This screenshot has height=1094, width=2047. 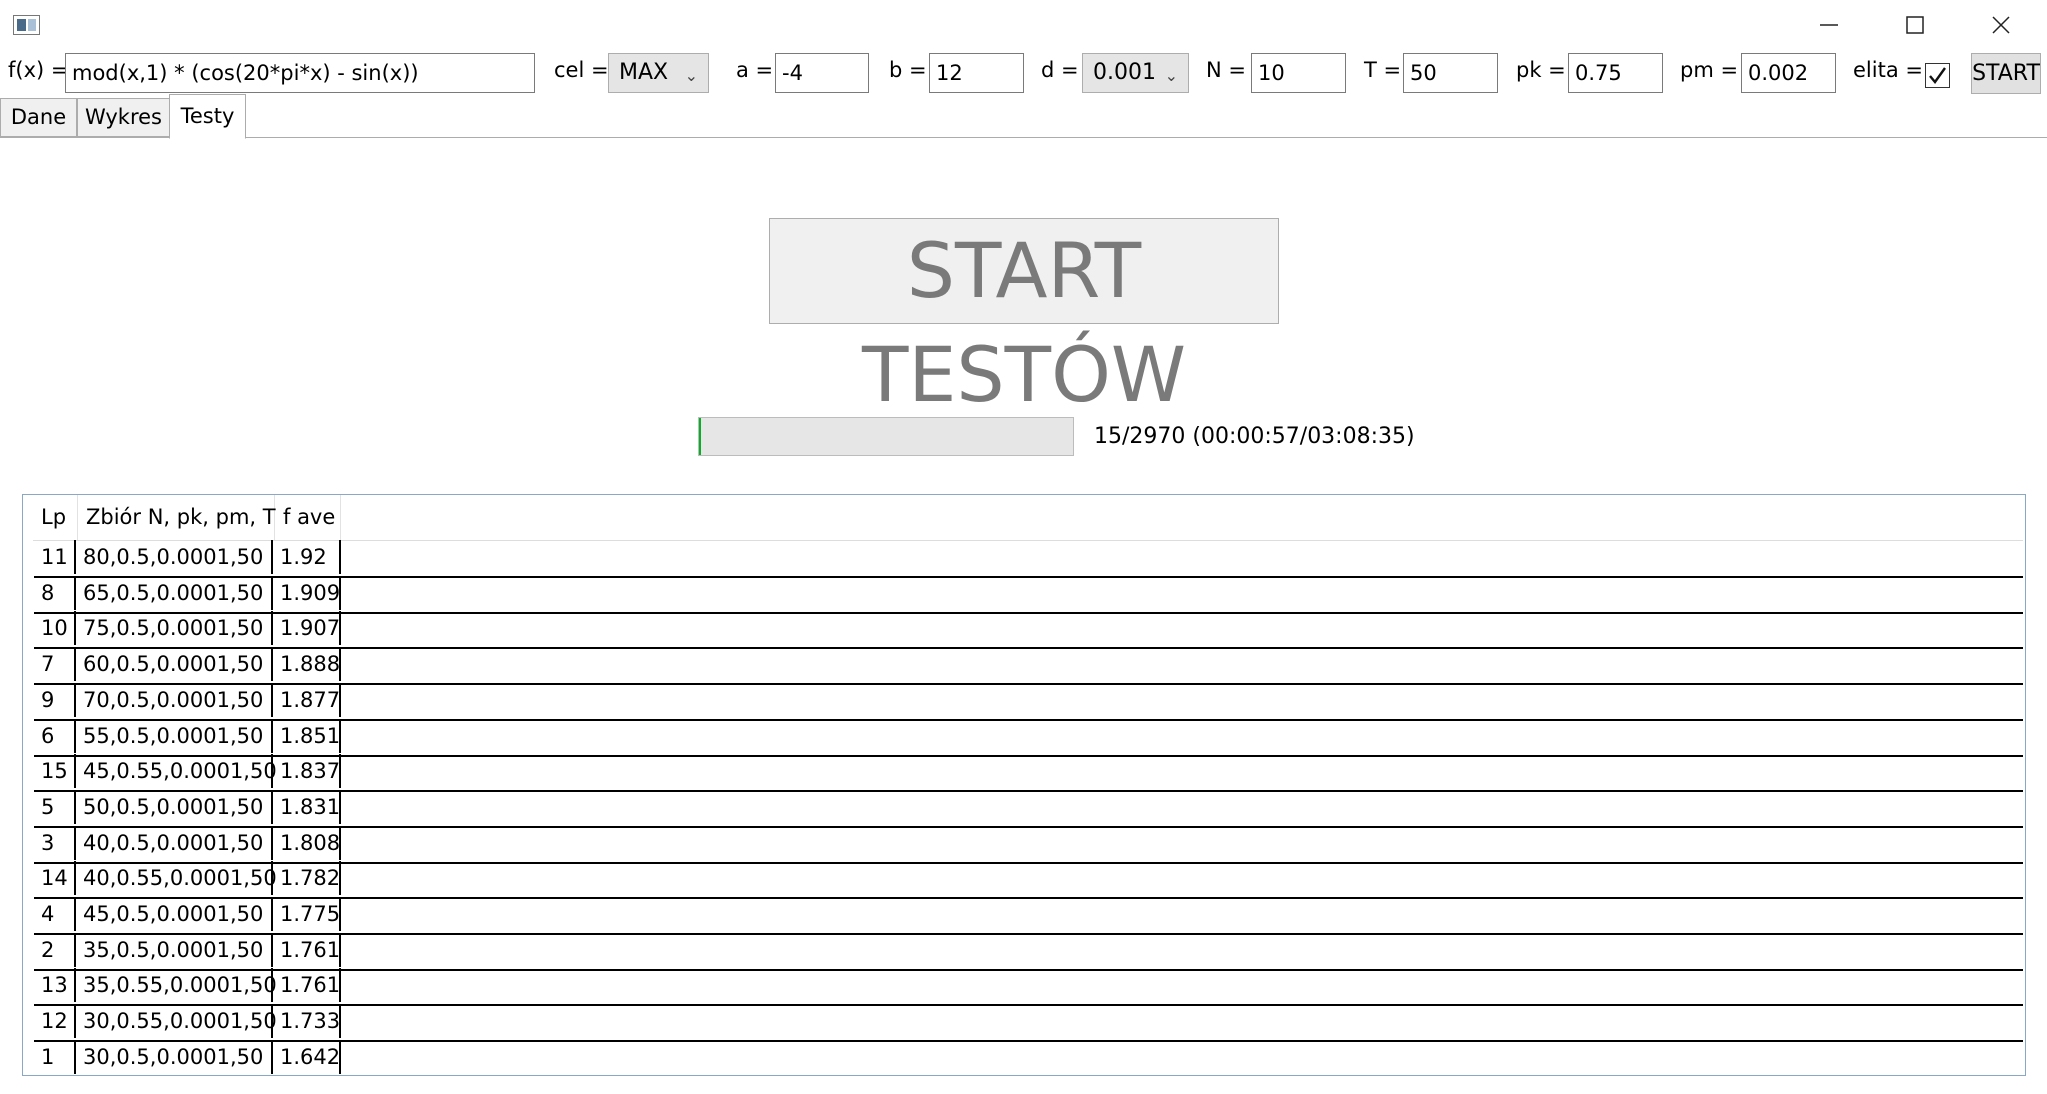 What do you see at coordinates (1254, 436) in the screenshot?
I see `progress-text: 15/2970 (00:00:57/03:08:35)` at bounding box center [1254, 436].